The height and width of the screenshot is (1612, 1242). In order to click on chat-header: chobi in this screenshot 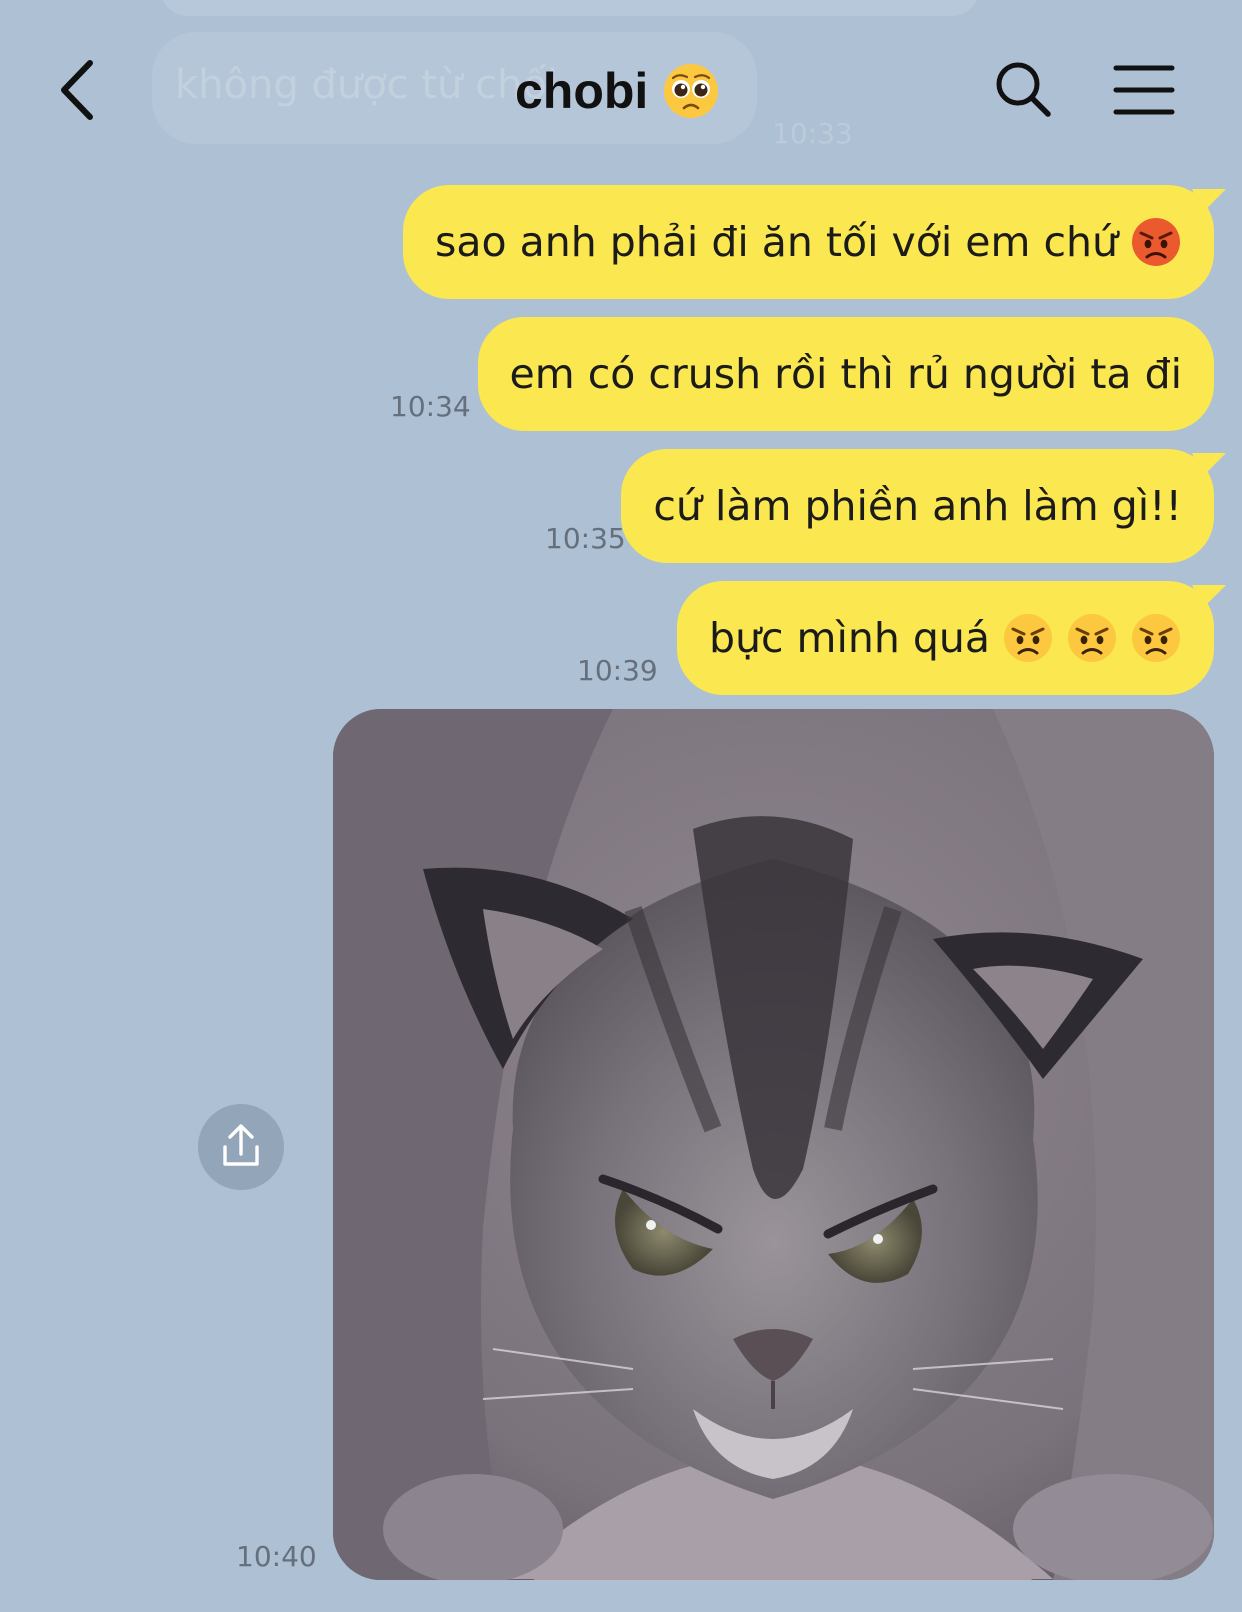, I will do `click(621, 90)`.